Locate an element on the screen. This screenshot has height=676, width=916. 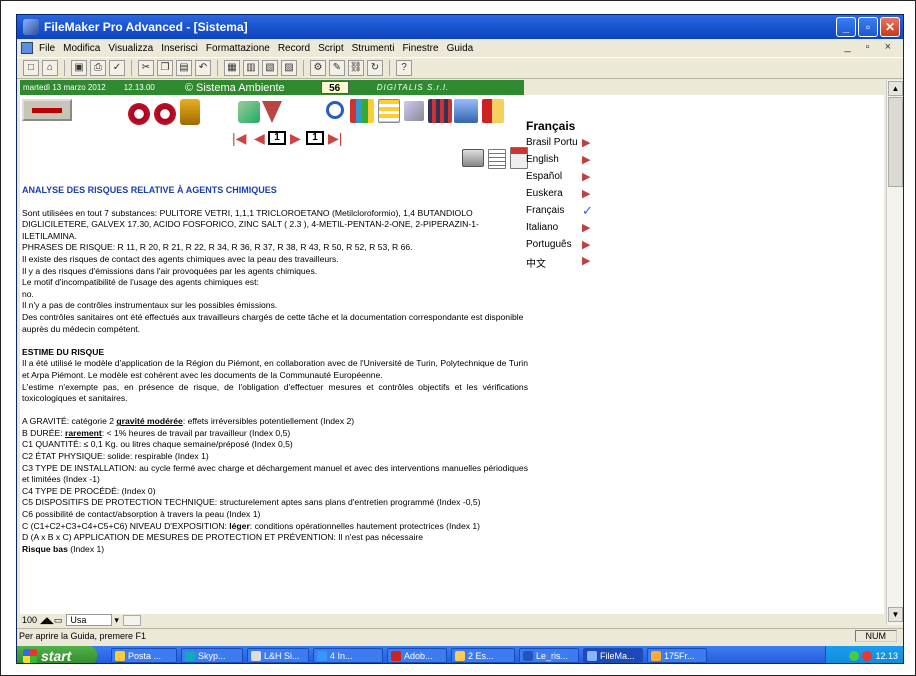
film-icon is located at coordinates (440, 111).